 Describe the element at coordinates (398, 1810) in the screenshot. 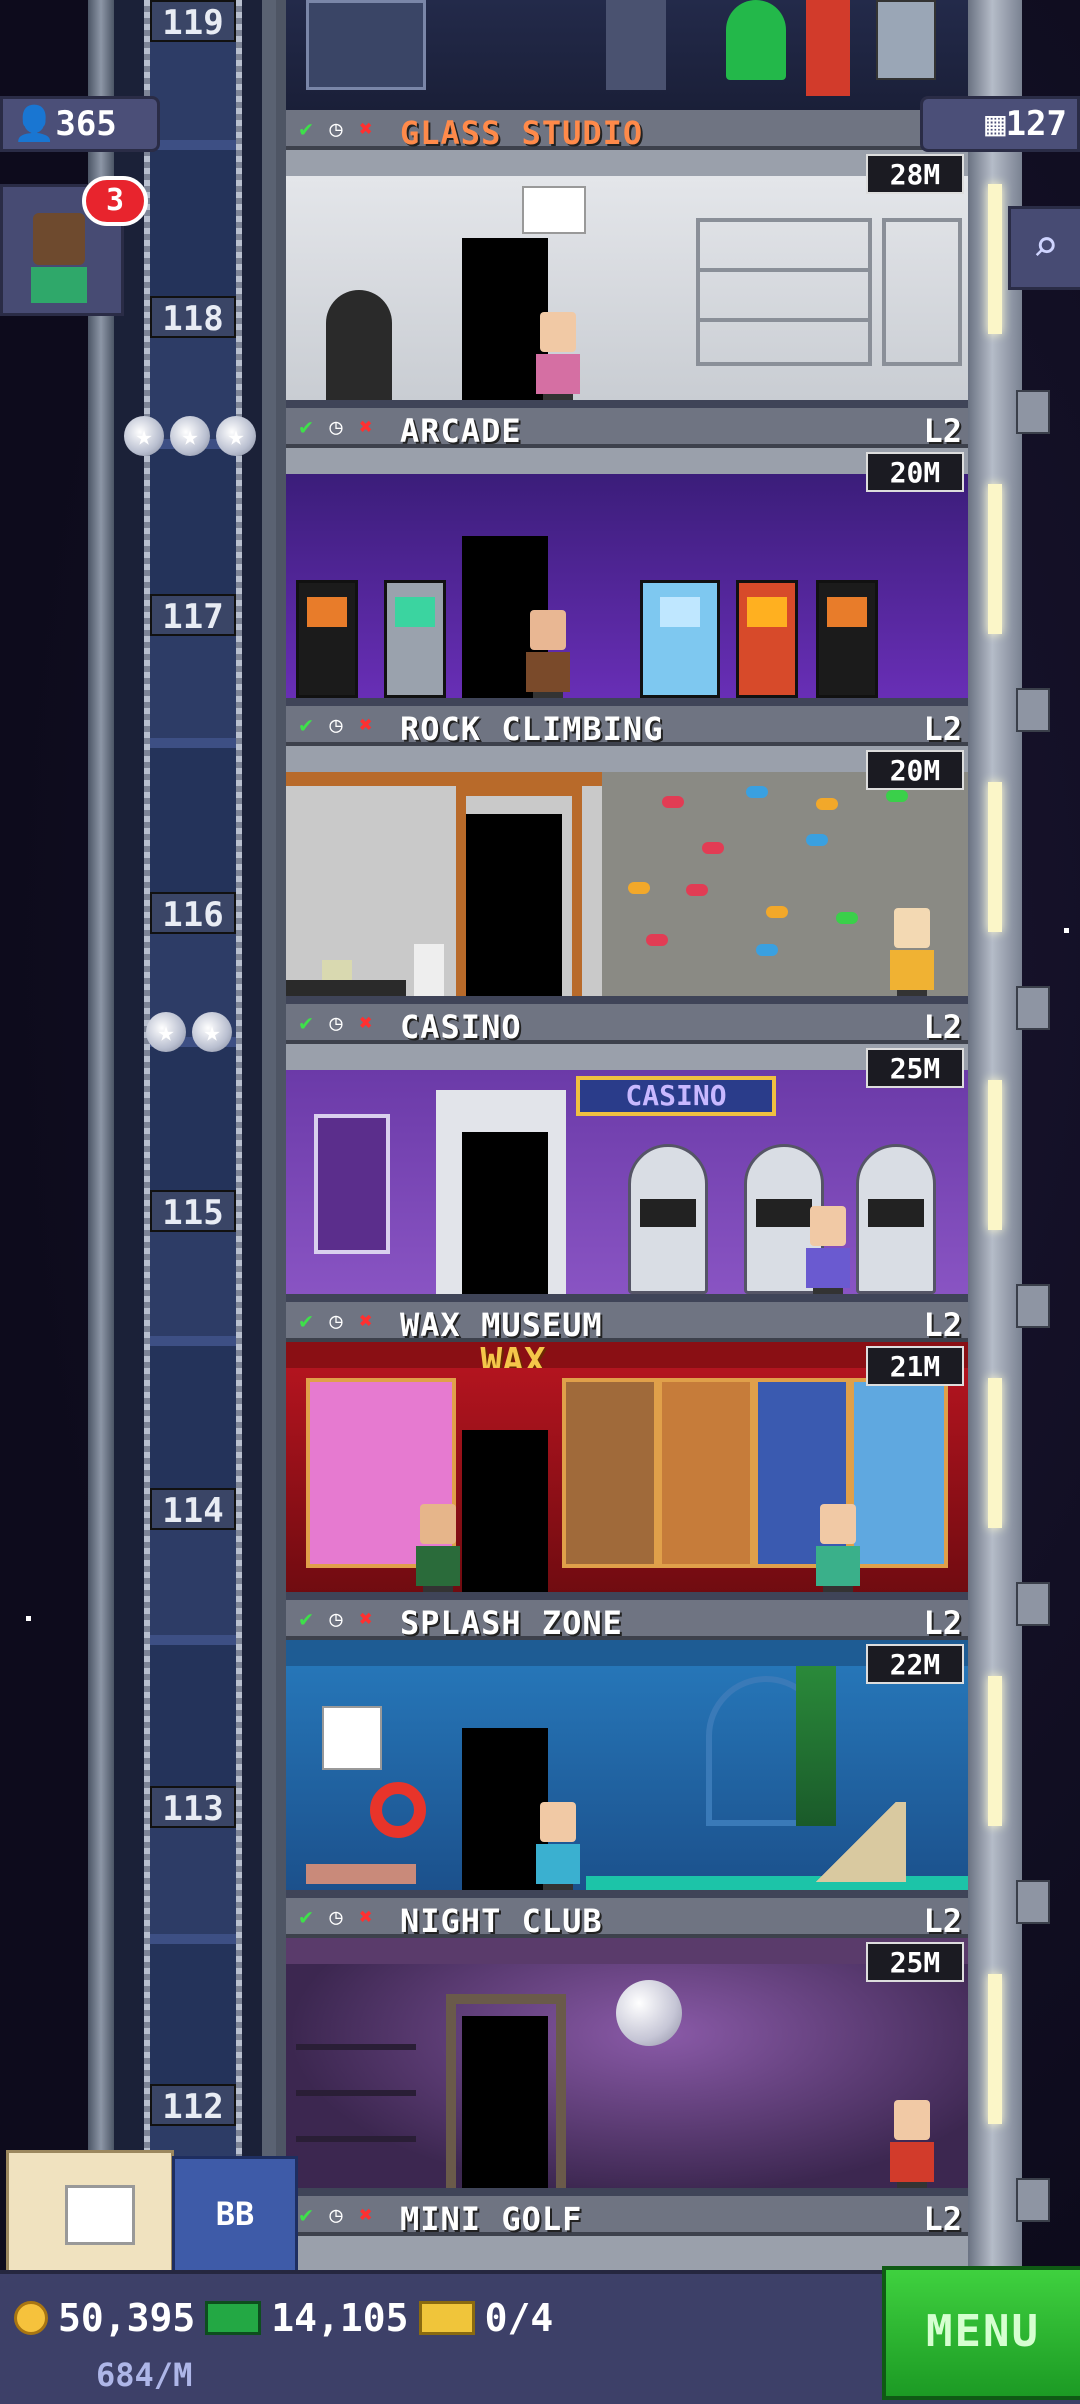

I see `life-ring` at that location.